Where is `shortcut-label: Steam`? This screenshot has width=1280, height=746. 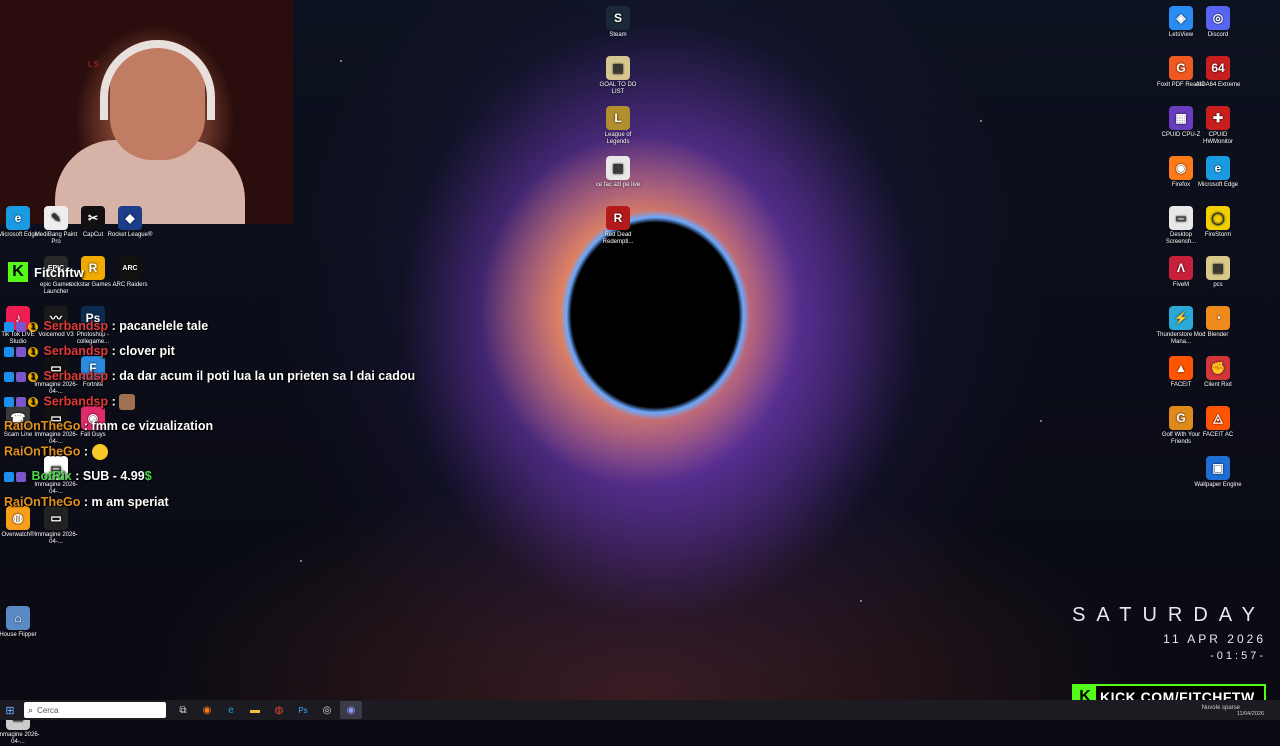 shortcut-label: Steam is located at coordinates (618, 35).